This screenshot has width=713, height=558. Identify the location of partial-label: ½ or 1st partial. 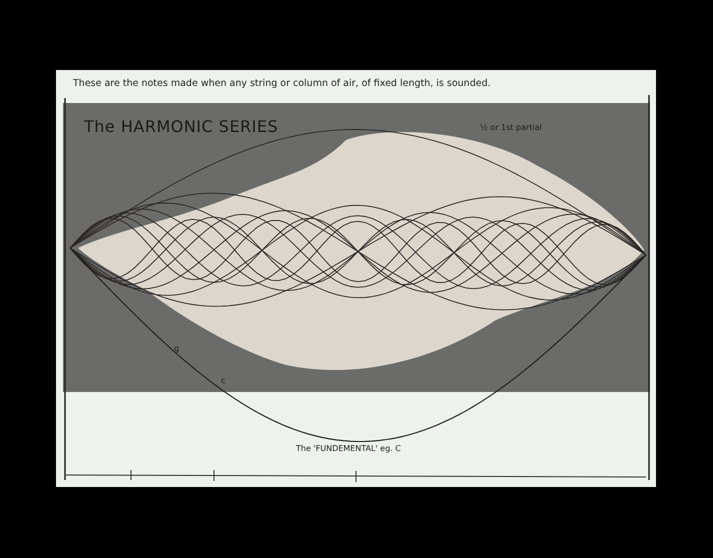
(511, 127).